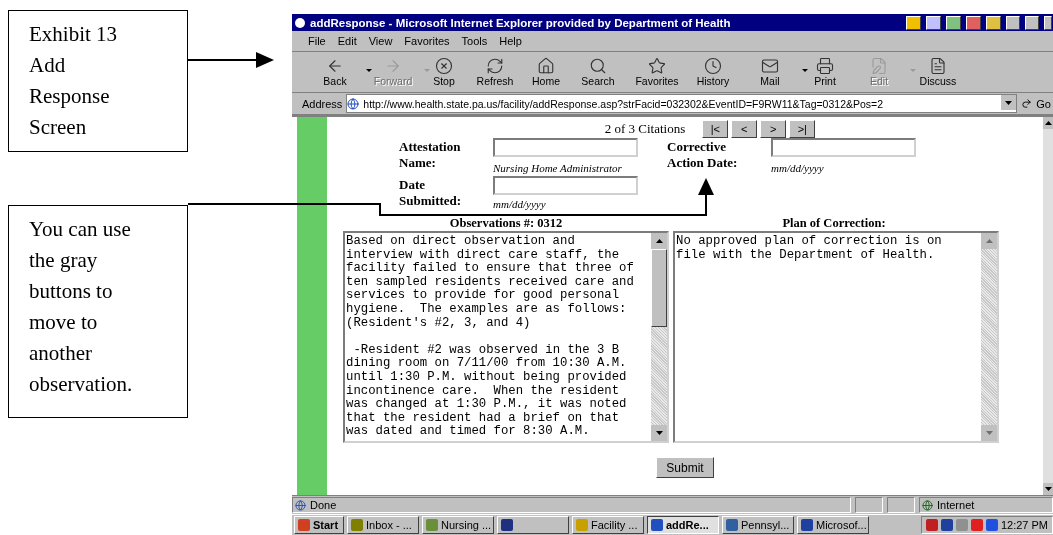  Describe the element at coordinates (598, 66) in the screenshot. I see `search-icon` at that location.